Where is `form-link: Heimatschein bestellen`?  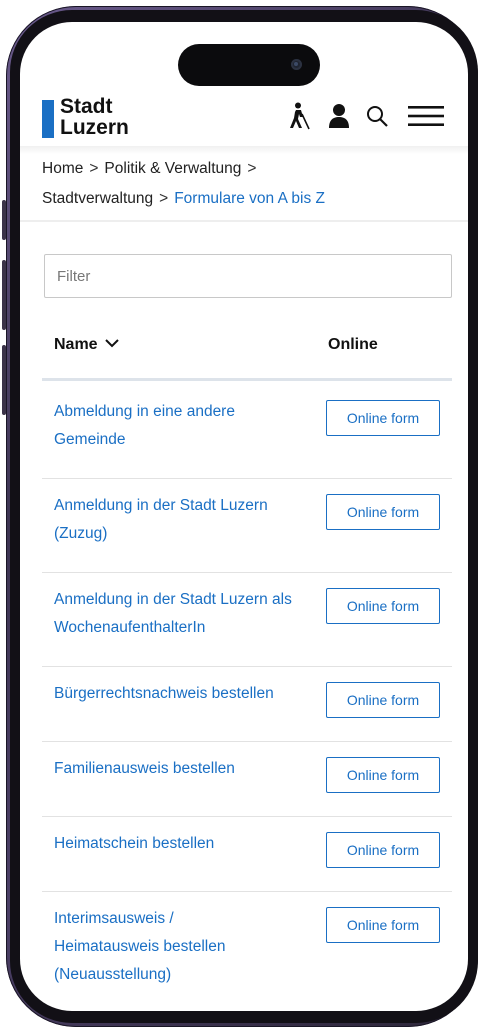
form-link: Heimatschein bestellen is located at coordinates (179, 844).